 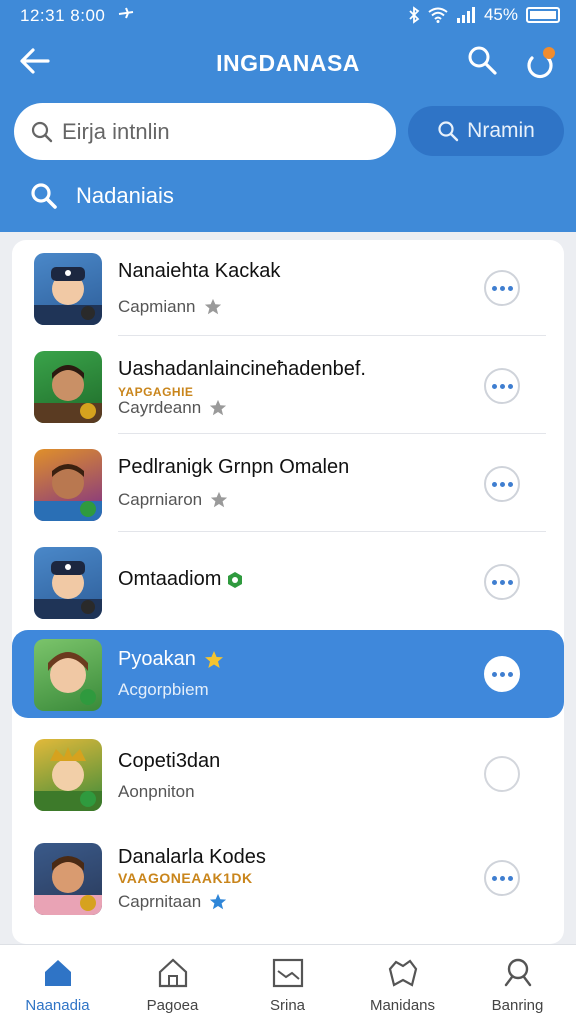 What do you see at coordinates (465, 15) in the screenshot?
I see `signal-icon` at bounding box center [465, 15].